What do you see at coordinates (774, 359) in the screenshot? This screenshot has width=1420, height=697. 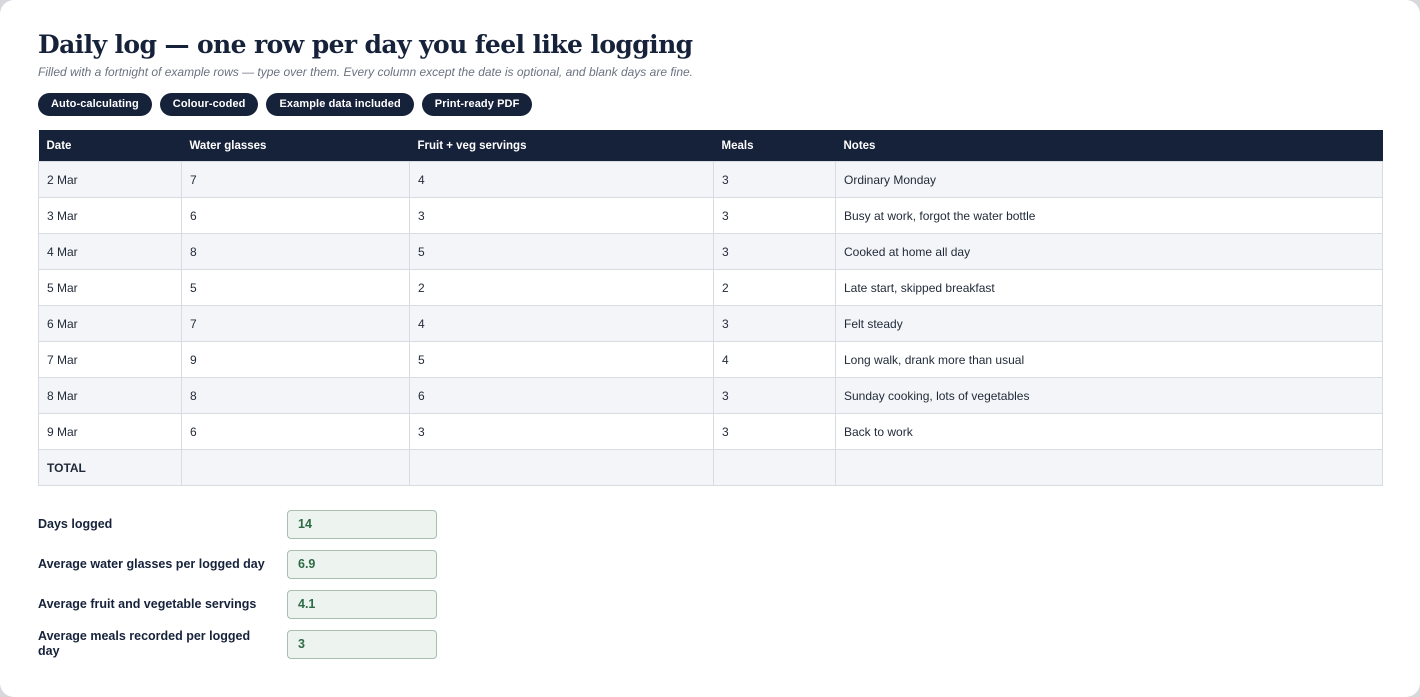 I see `cell-meals: 4` at bounding box center [774, 359].